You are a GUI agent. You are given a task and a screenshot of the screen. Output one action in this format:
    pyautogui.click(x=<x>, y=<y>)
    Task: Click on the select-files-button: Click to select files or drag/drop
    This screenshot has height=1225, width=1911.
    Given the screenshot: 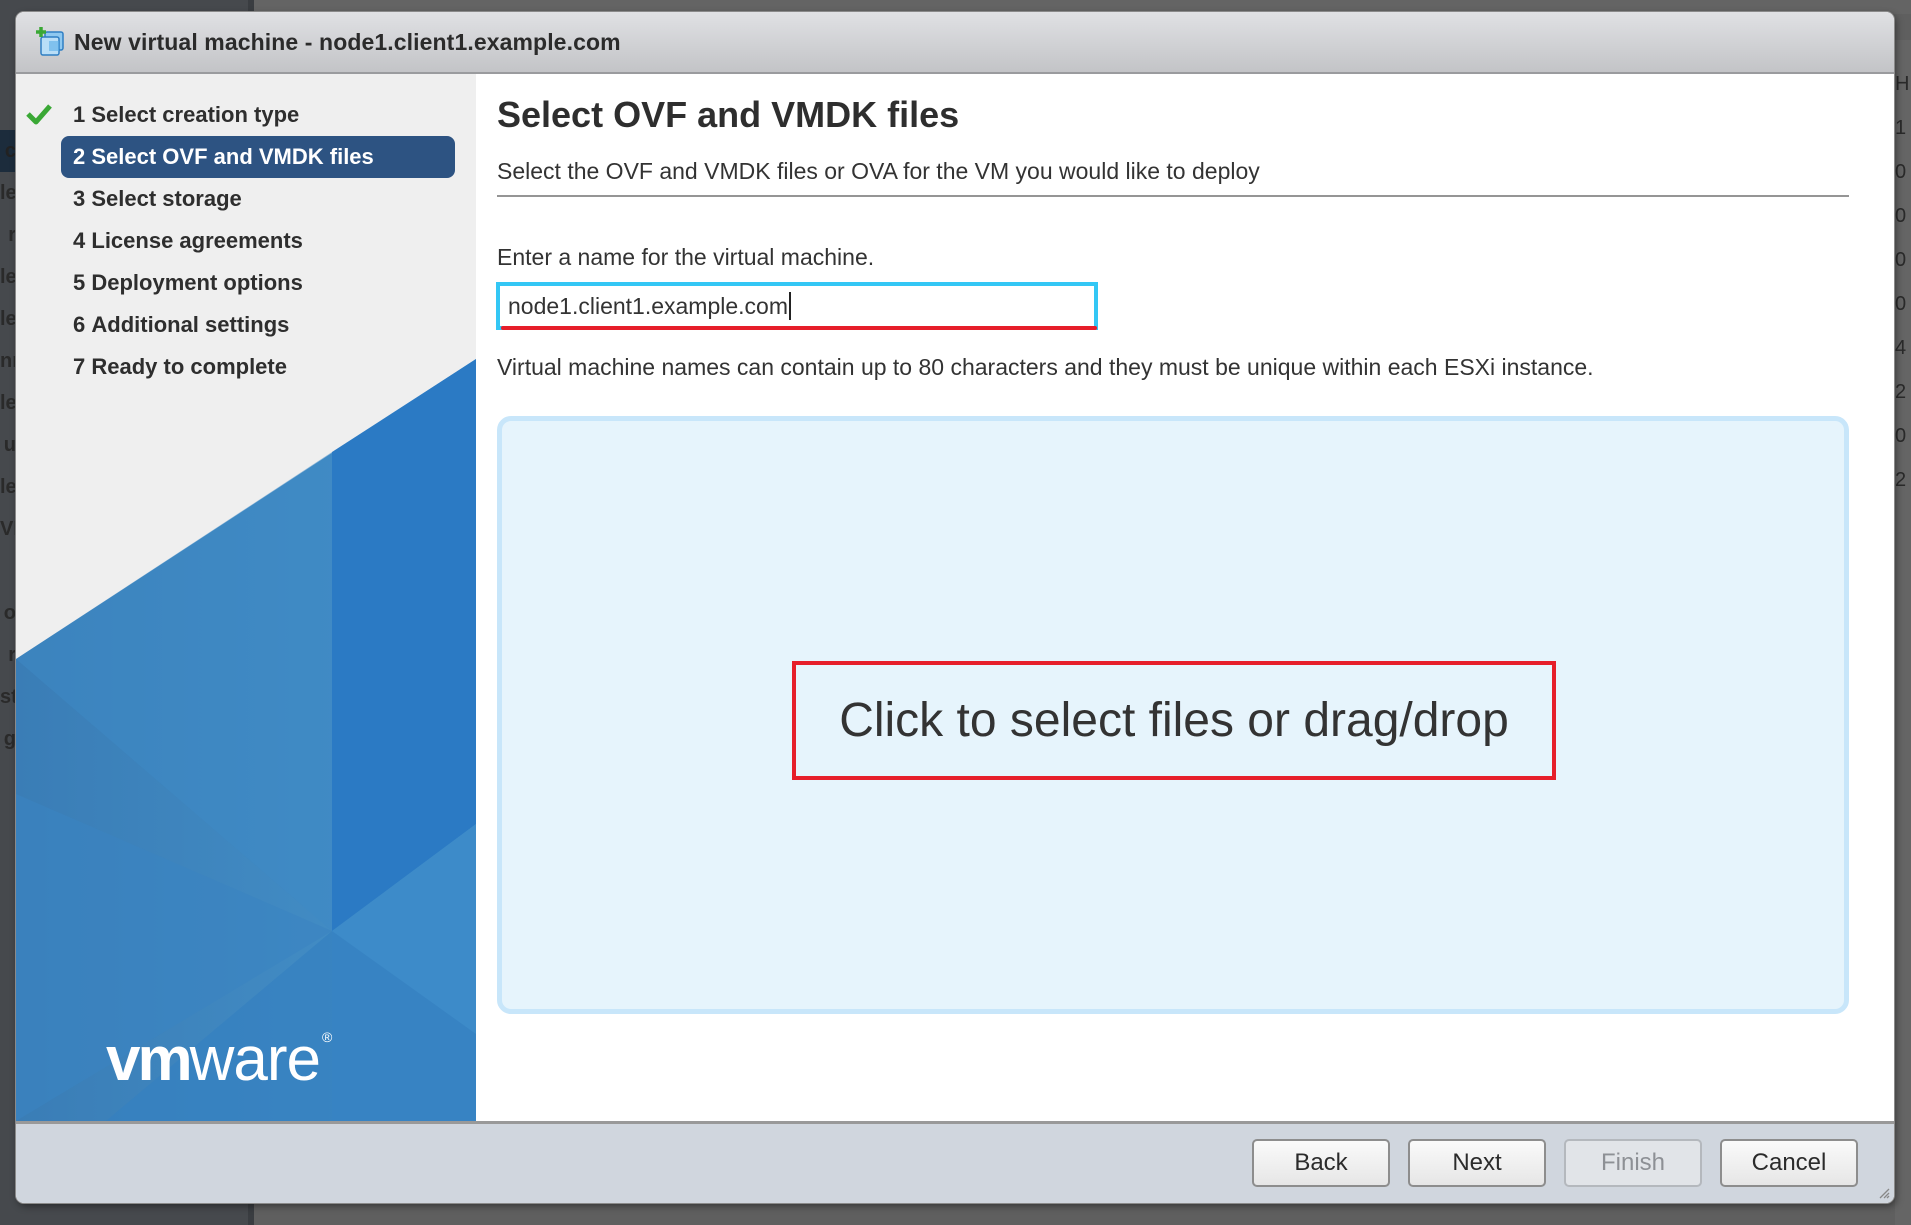 What is the action you would take?
    pyautogui.click(x=1174, y=720)
    